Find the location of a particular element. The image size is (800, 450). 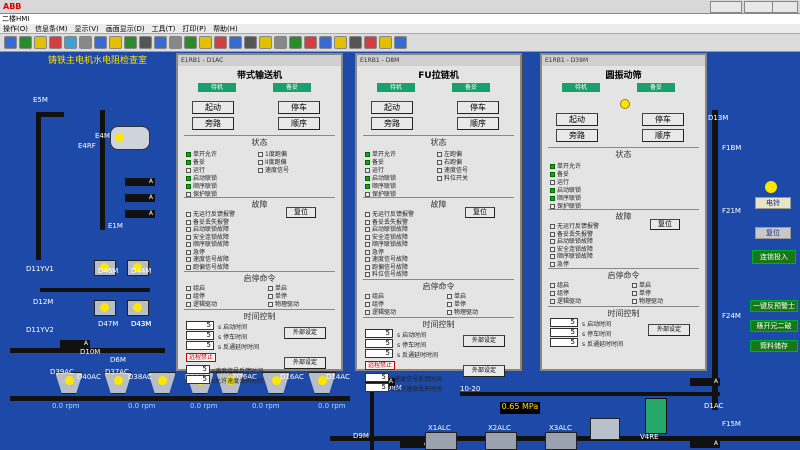

rpm-unit: rpm is located at coordinates (272, 406).